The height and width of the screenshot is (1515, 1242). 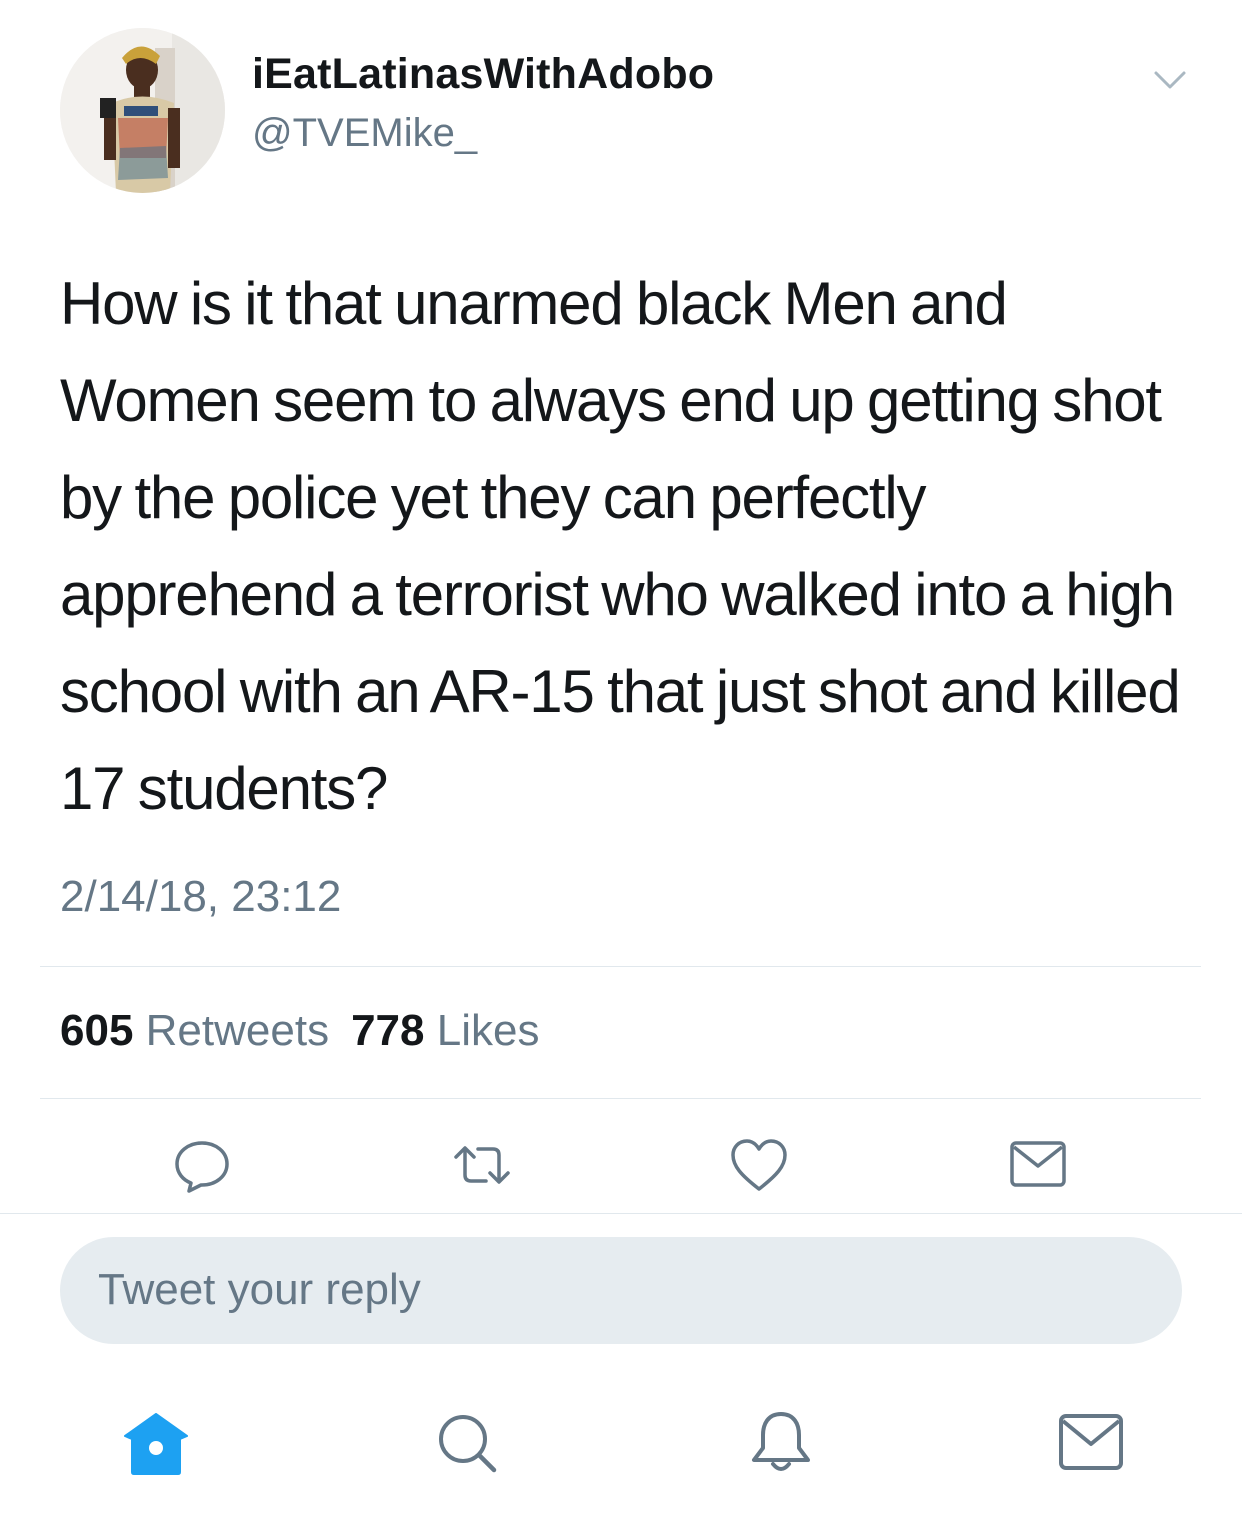 I want to click on retweets-stat: 605 Retweets, so click(x=194, y=1030).